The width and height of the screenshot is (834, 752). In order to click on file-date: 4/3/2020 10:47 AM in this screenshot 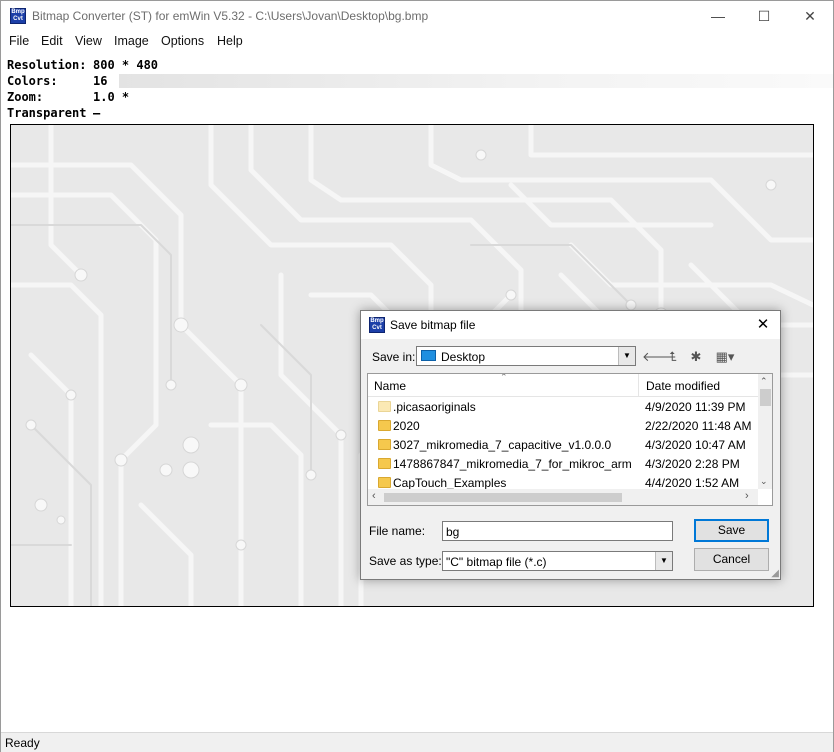, I will do `click(695, 445)`.